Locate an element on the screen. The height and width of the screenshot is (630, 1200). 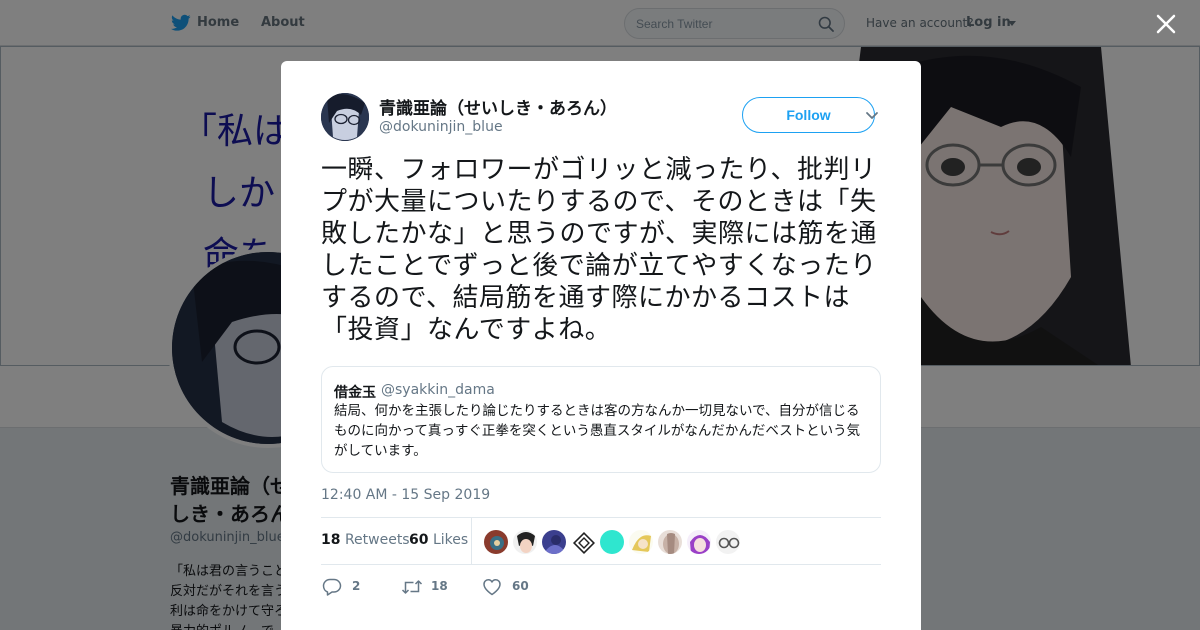
likes-stat: 60 Likes is located at coordinates (438, 540).